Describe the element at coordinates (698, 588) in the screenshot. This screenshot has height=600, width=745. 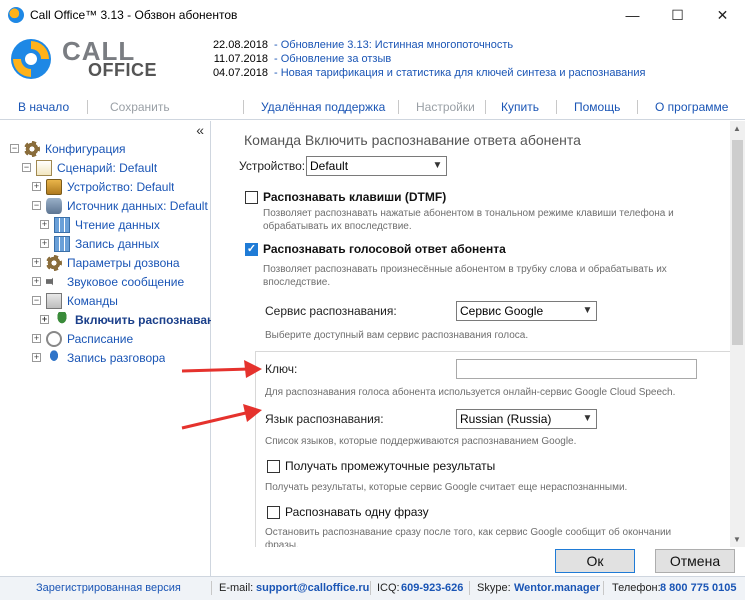
I see `phone-value: 8 800 775 0105` at that location.